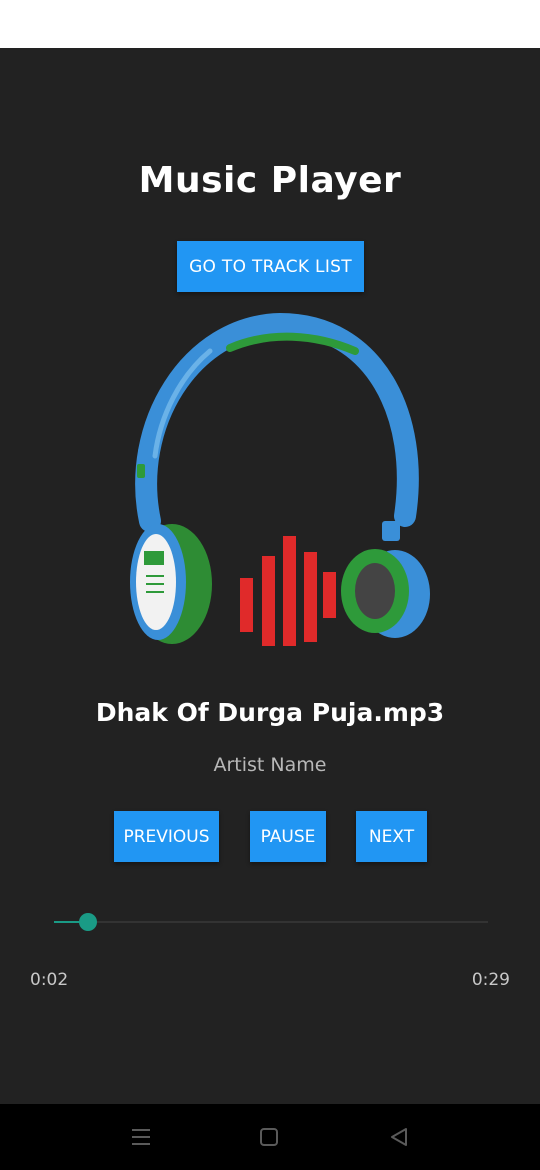 This screenshot has height=1170, width=540. I want to click on home-icon, so click(269, 1137).